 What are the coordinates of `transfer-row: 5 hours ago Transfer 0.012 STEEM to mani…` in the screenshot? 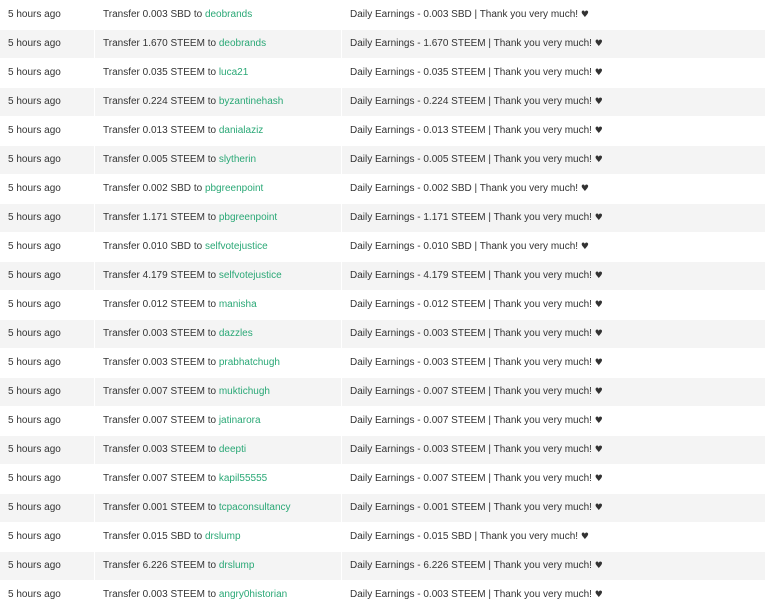 It's located at (382, 304).